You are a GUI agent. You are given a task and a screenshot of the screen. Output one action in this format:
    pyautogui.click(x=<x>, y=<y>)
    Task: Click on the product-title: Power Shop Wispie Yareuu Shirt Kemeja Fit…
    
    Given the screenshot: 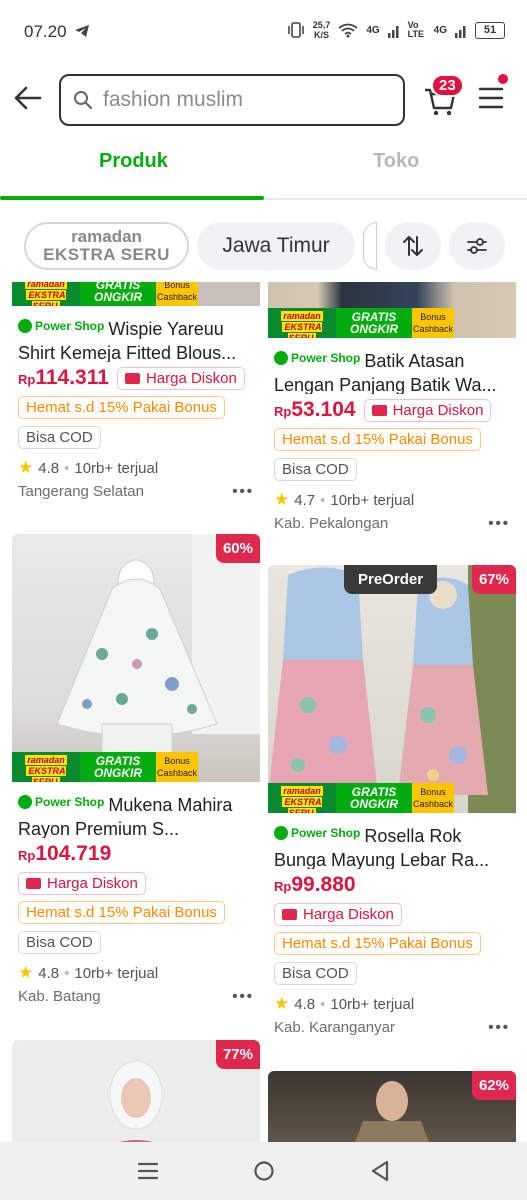 What is the action you would take?
    pyautogui.click(x=136, y=338)
    